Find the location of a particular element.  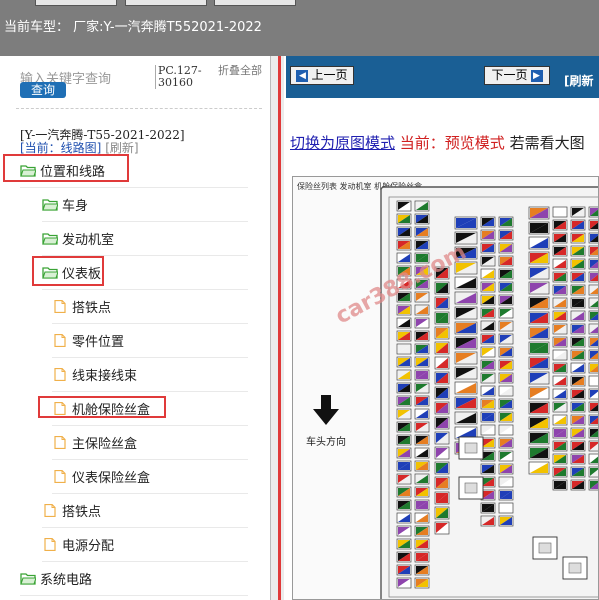

arrow-down-icon is located at coordinates (326, 410).